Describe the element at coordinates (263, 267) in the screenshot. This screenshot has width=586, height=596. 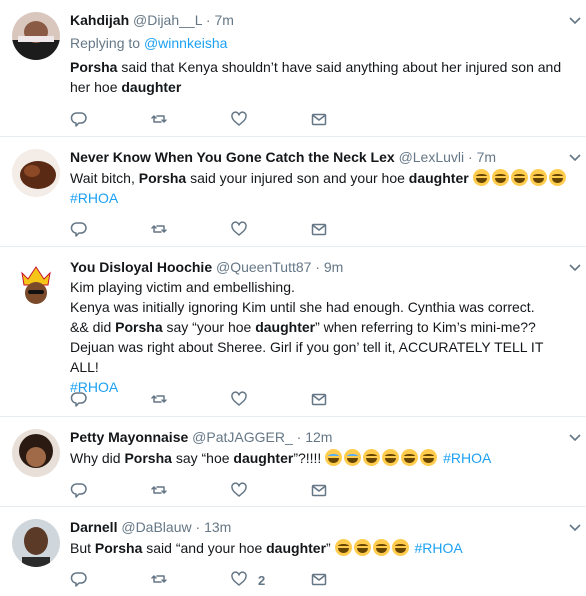
I see `user-handle: @QueenTutt87` at that location.